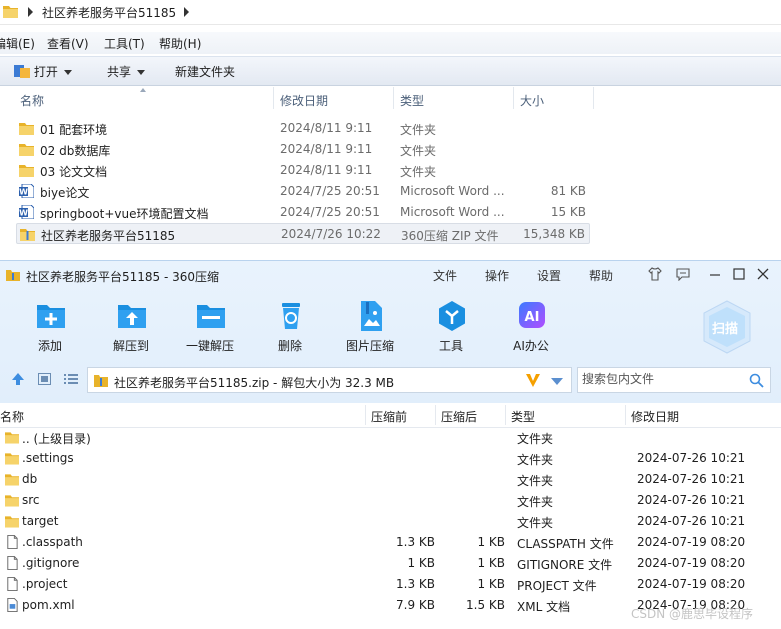 This screenshot has height=629, width=781. What do you see at coordinates (303, 170) in the screenshot?
I see `file-row: 03 论文文档 2024/8/11 9:11 文件夹` at bounding box center [303, 170].